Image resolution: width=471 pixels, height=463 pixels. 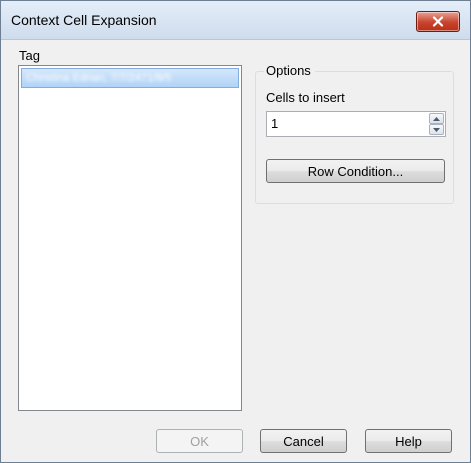 I want to click on options-legend: Options, so click(x=289, y=70).